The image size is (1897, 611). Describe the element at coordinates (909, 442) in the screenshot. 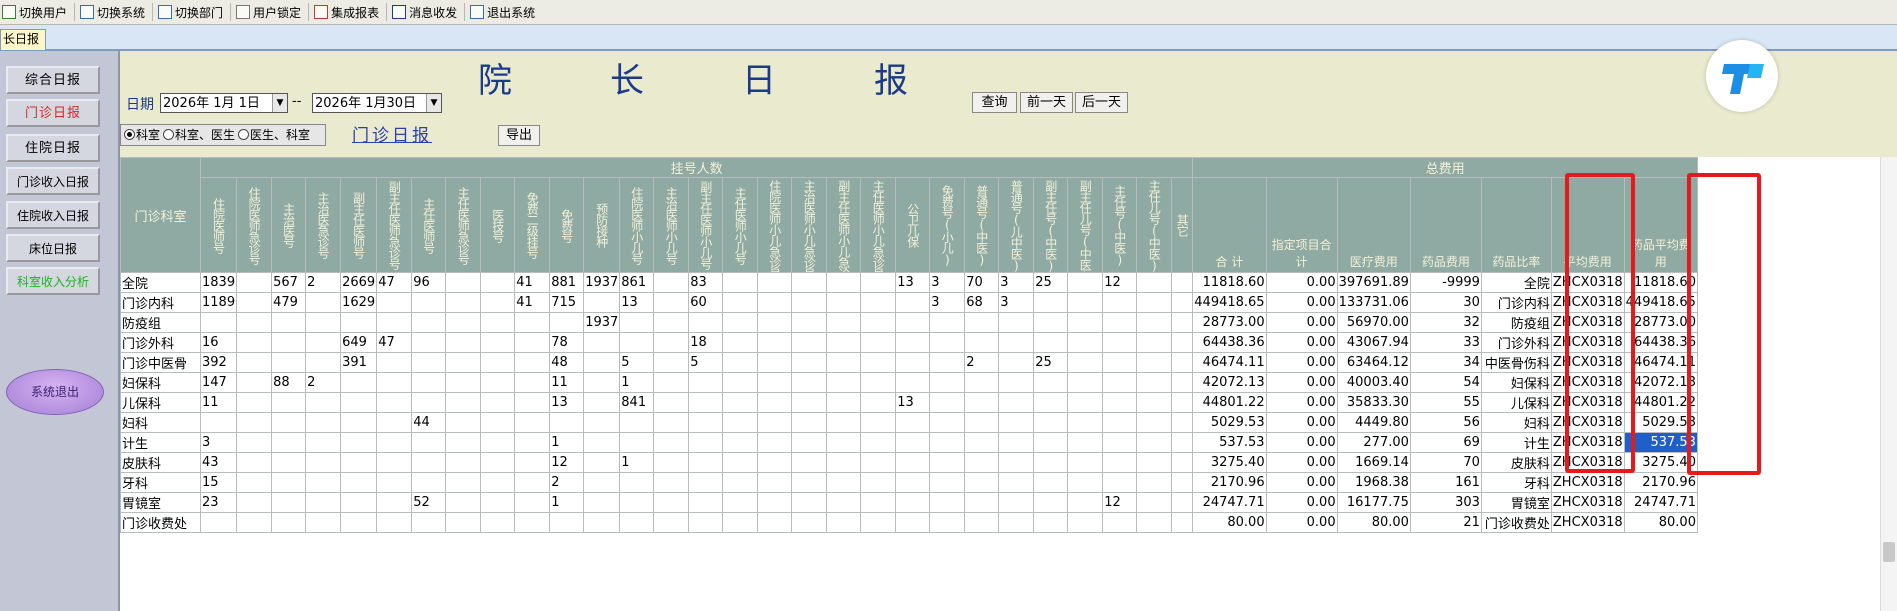

I see `table-row: 计生 3 1 537.53 0.00 277.00 69 计生 ZHCX0318 537.53` at that location.